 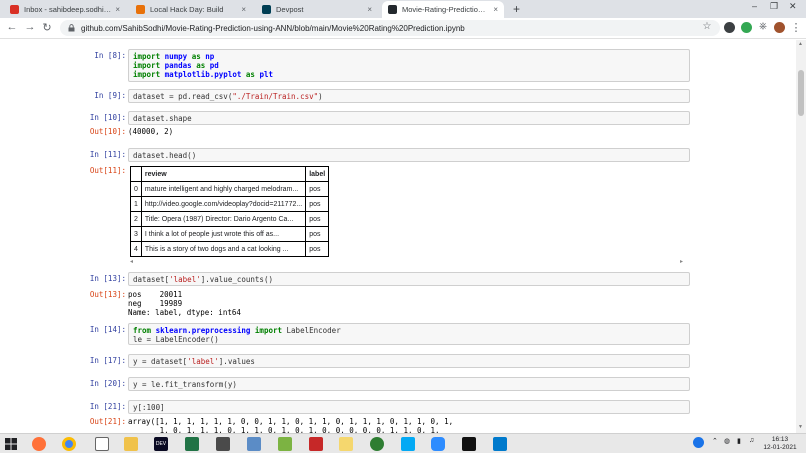 I want to click on chrome-icon, so click(x=69, y=444).